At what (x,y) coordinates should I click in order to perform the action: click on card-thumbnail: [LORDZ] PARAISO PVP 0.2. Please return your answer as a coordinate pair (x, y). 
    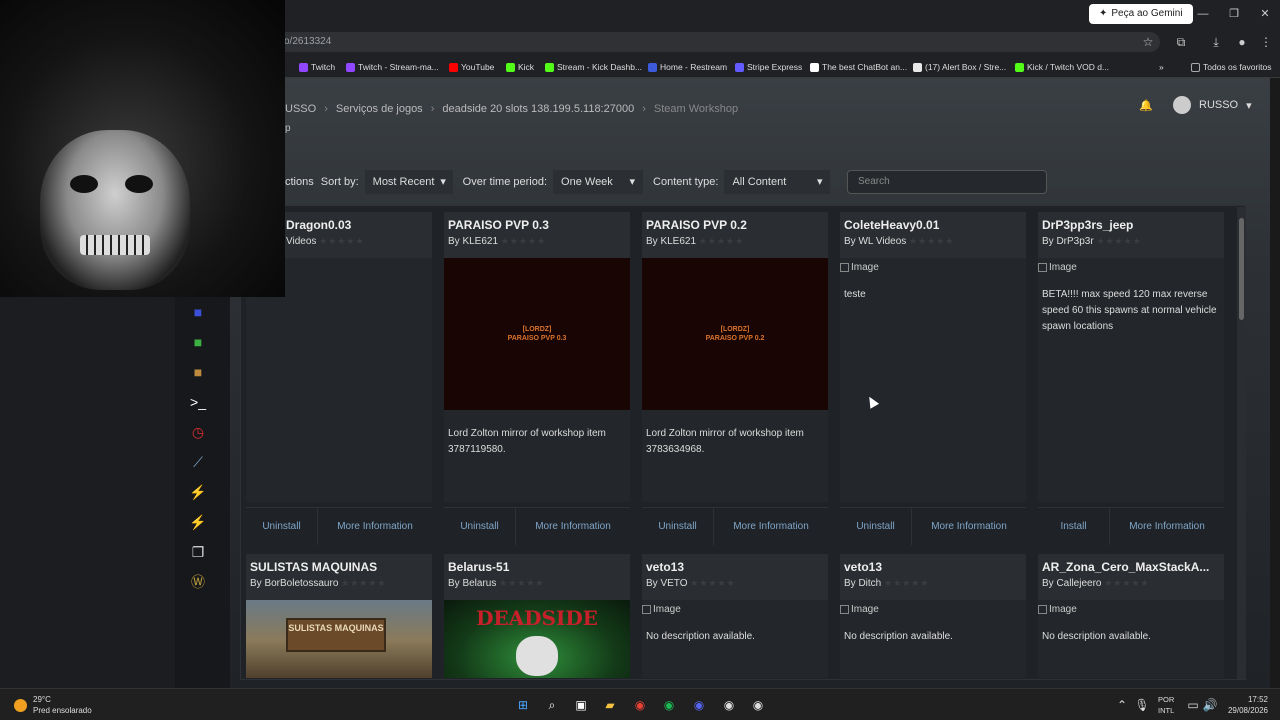
    Looking at the image, I should click on (735, 334).